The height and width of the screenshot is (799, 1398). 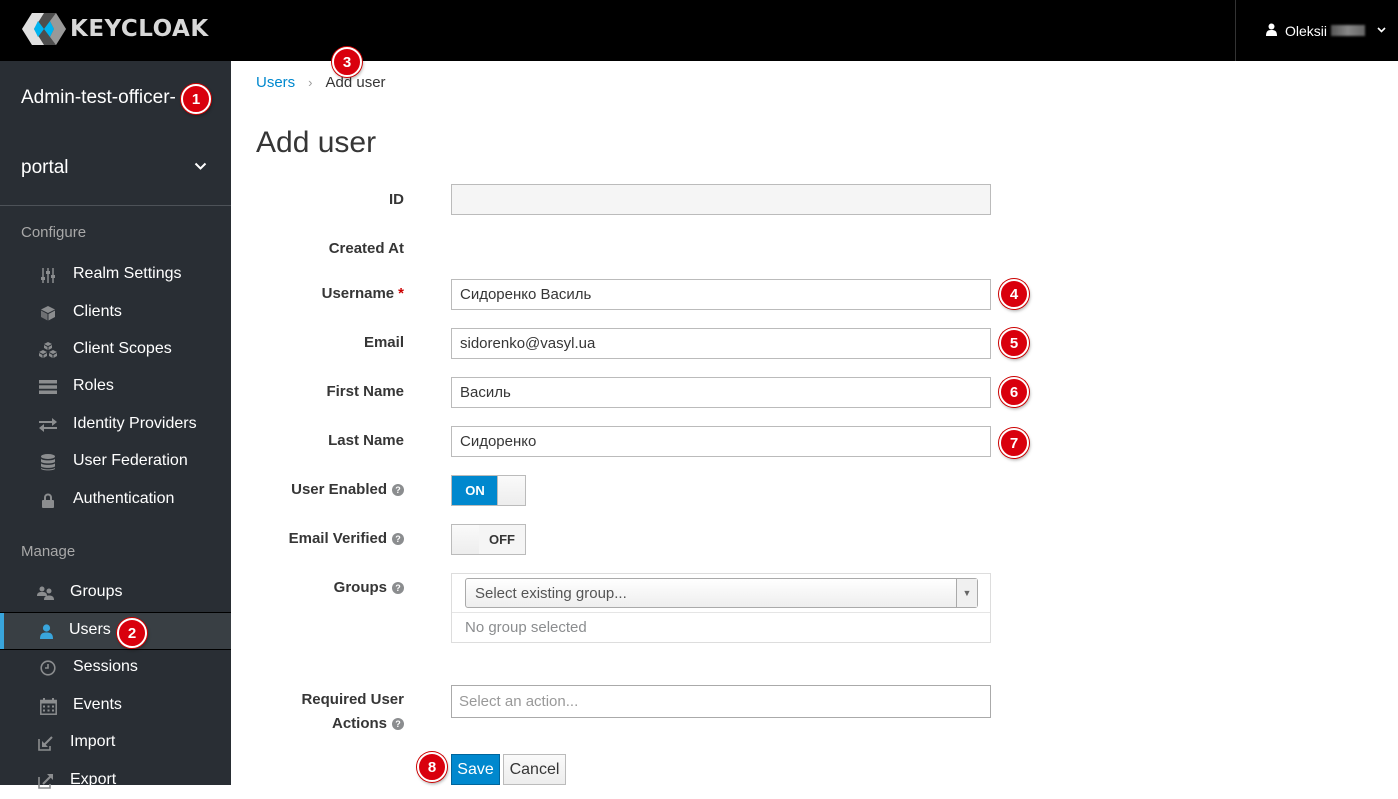 What do you see at coordinates (347, 62) in the screenshot?
I see `annotation-badge: 3` at bounding box center [347, 62].